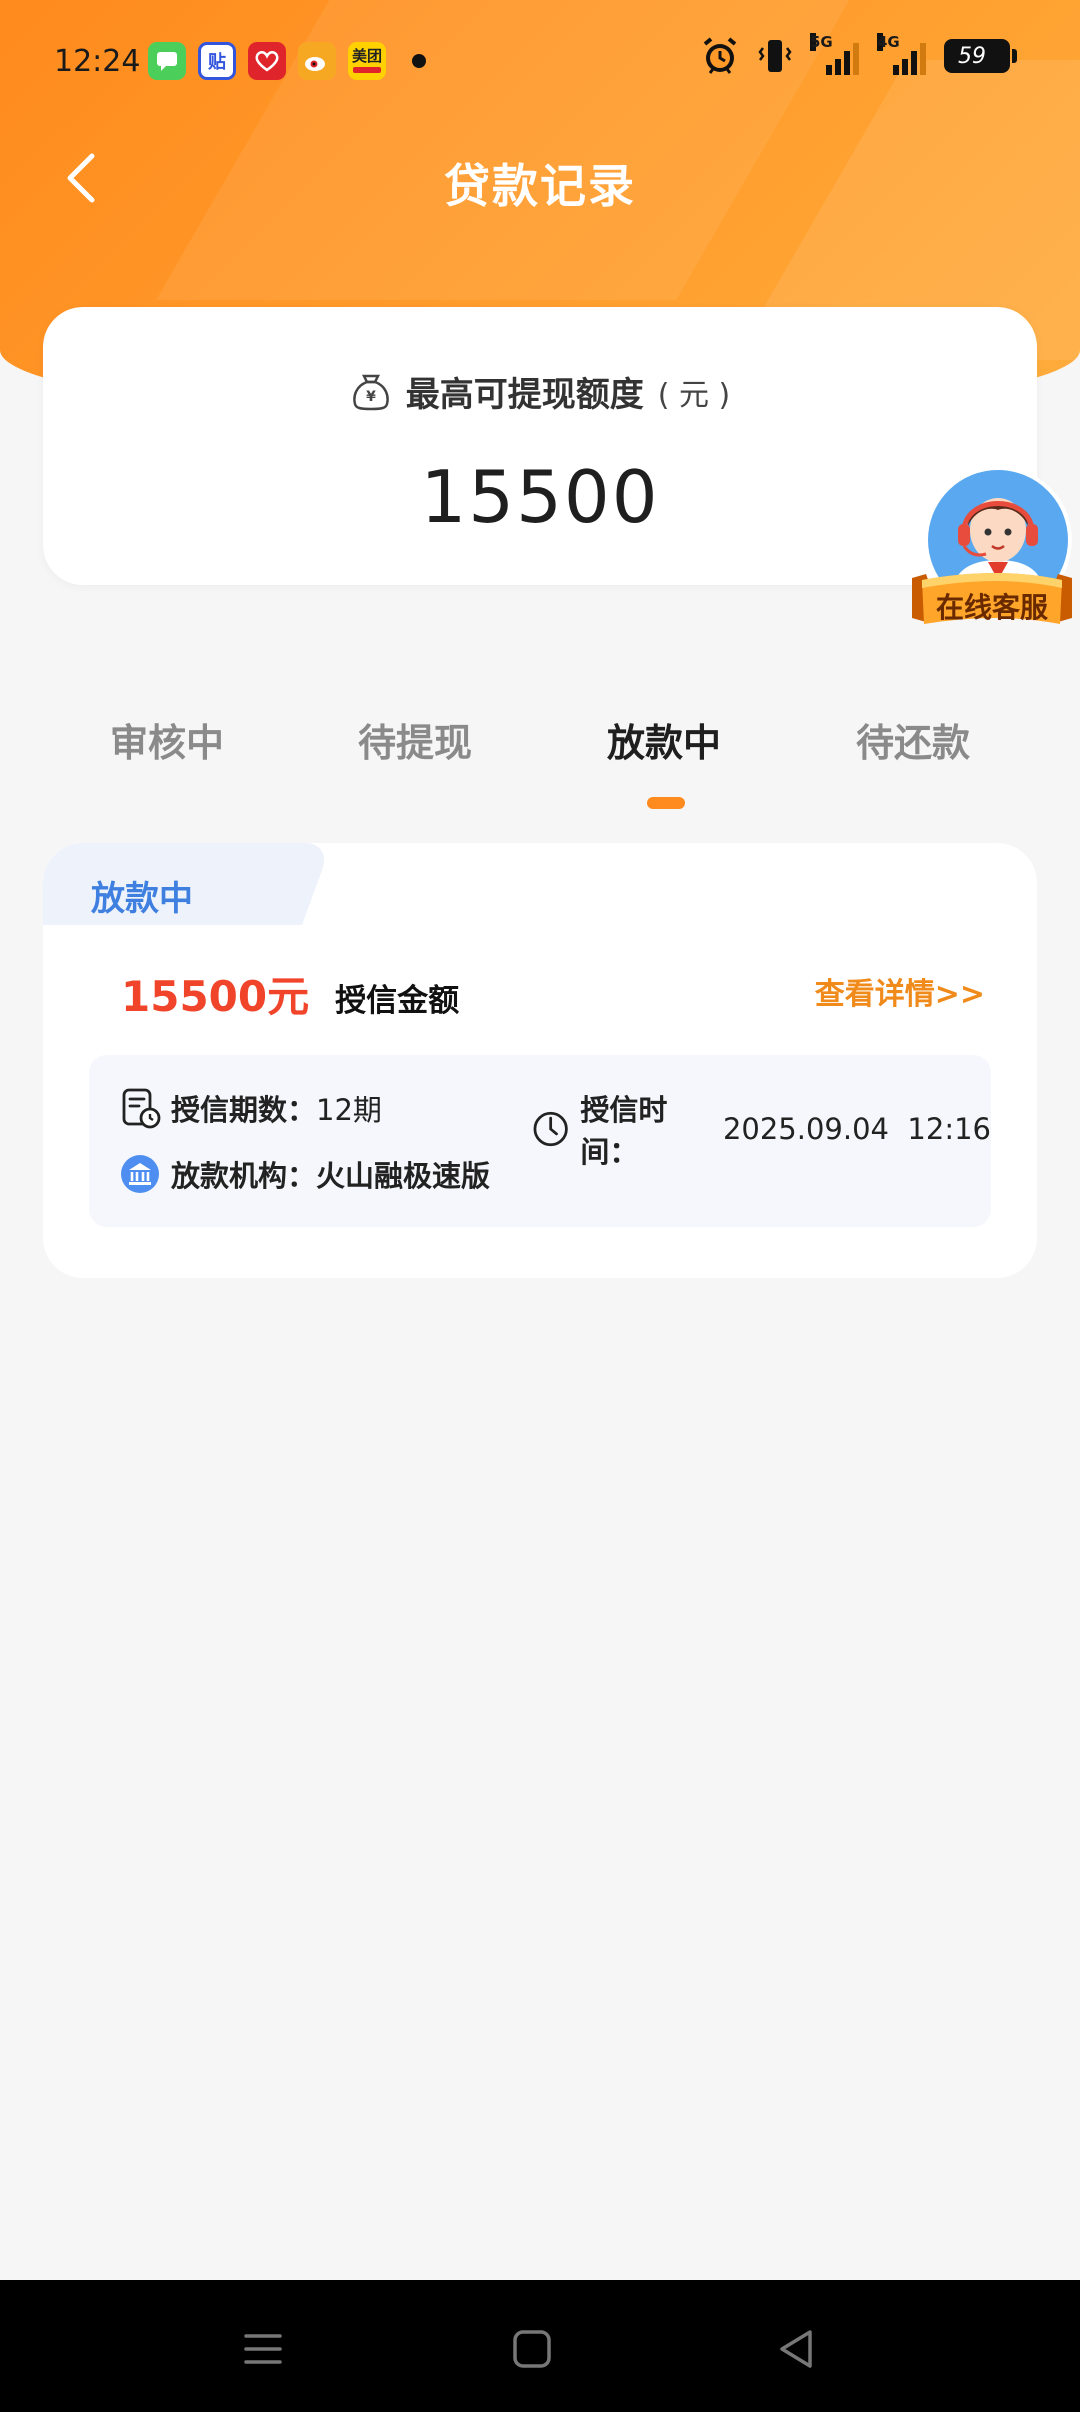 The image size is (1080, 2412). What do you see at coordinates (856, 1129) in the screenshot?
I see `credit-time-value: 2025.09.04 12:16` at bounding box center [856, 1129].